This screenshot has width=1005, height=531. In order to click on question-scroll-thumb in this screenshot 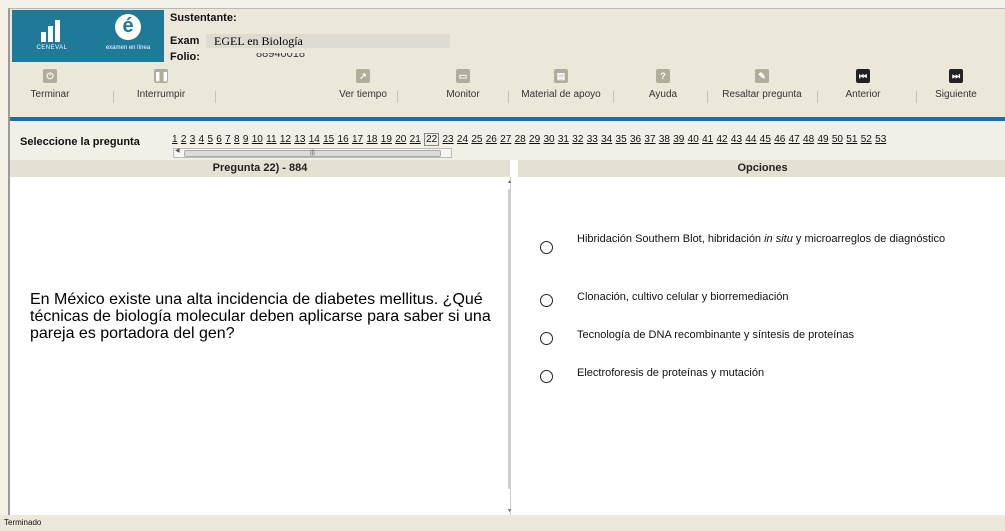, I will do `click(509, 339)`.